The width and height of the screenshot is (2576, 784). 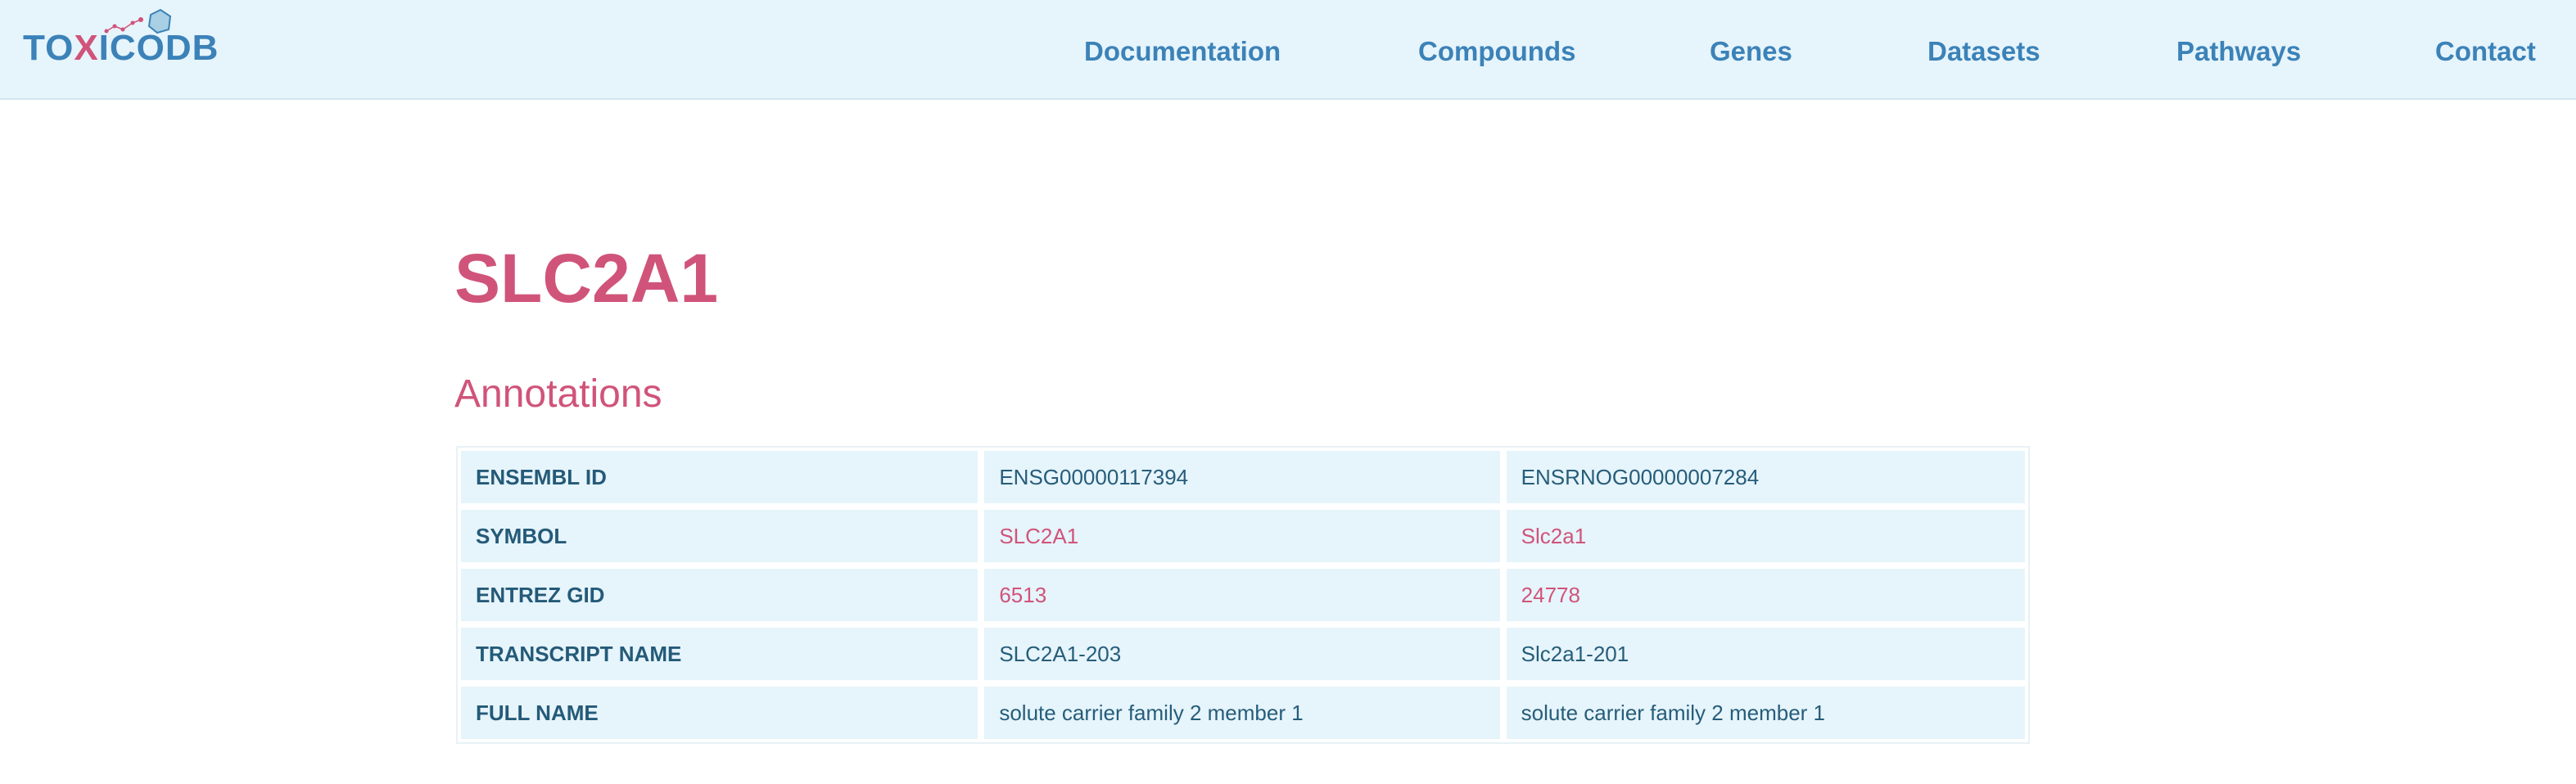 What do you see at coordinates (586, 278) in the screenshot?
I see `page-title: SLC2A1` at bounding box center [586, 278].